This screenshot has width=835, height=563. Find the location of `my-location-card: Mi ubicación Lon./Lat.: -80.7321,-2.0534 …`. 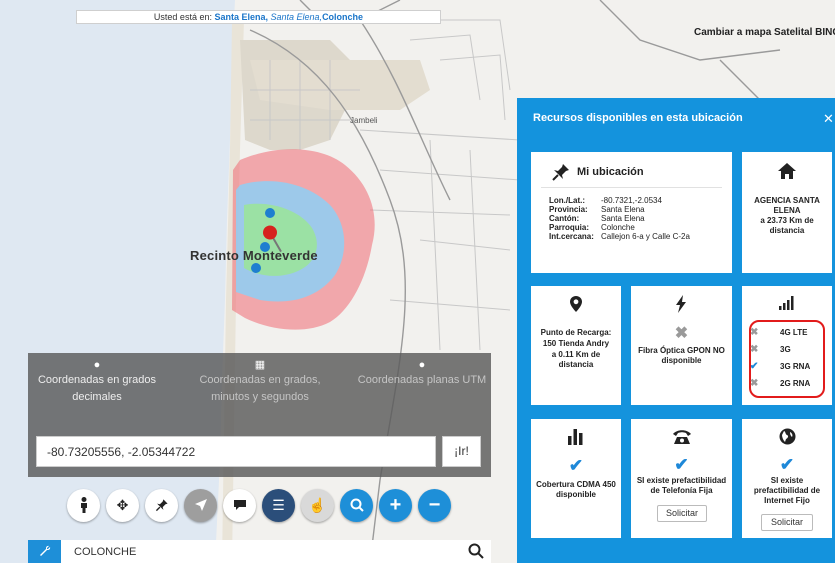

my-location-card: Mi ubicación Lon./Lat.: -80.7321,-2.0534 … is located at coordinates (631, 212).